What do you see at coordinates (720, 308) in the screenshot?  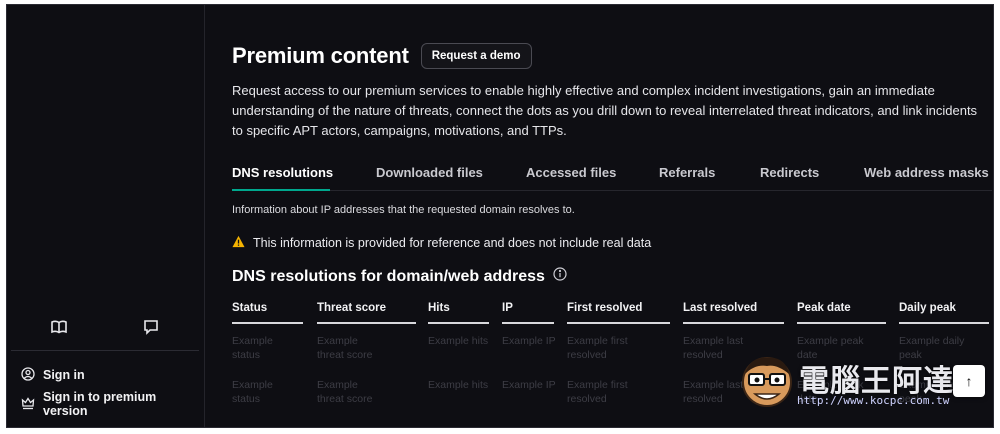 I see `col-last-resolved: Last resolved` at bounding box center [720, 308].